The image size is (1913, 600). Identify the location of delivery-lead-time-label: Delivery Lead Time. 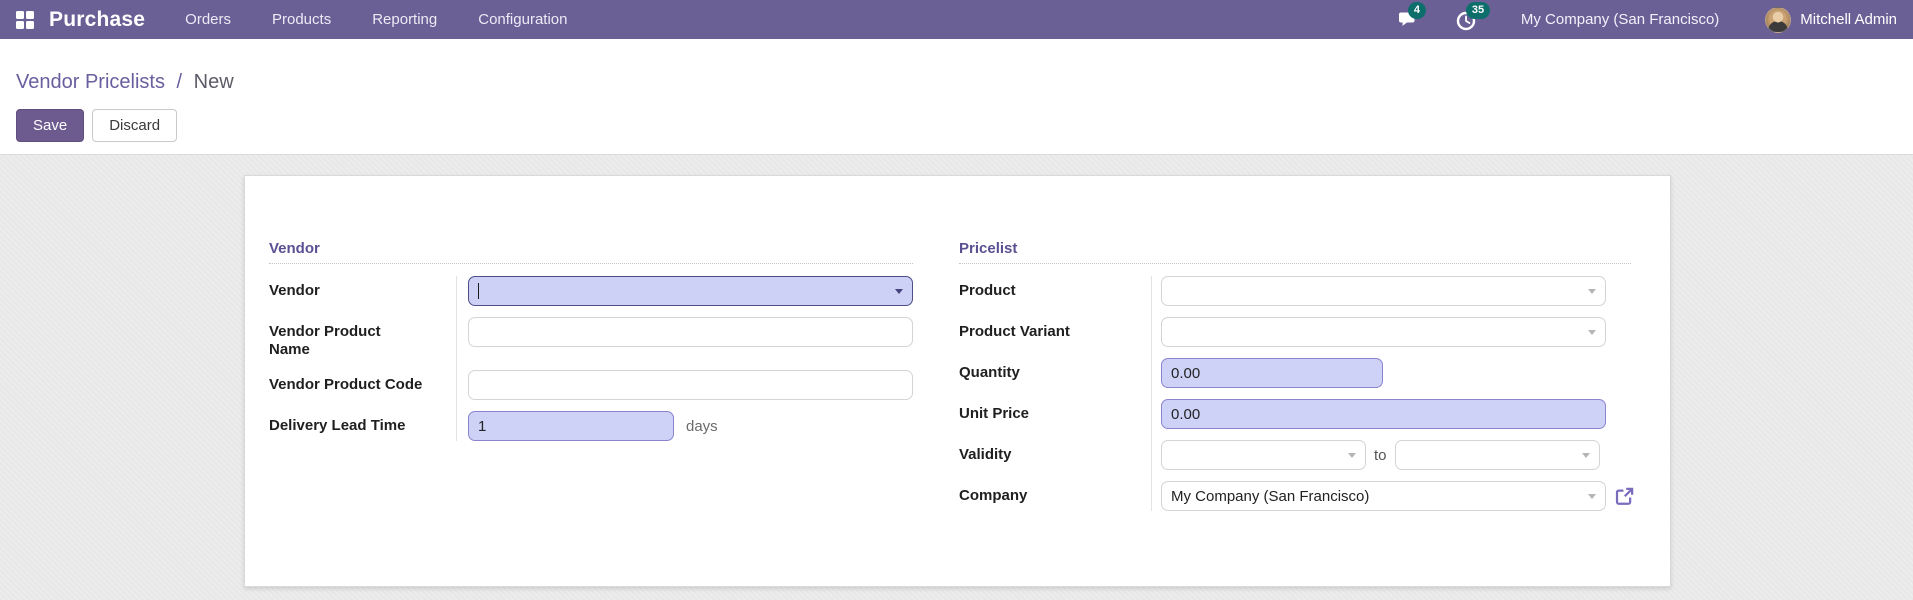
(337, 425).